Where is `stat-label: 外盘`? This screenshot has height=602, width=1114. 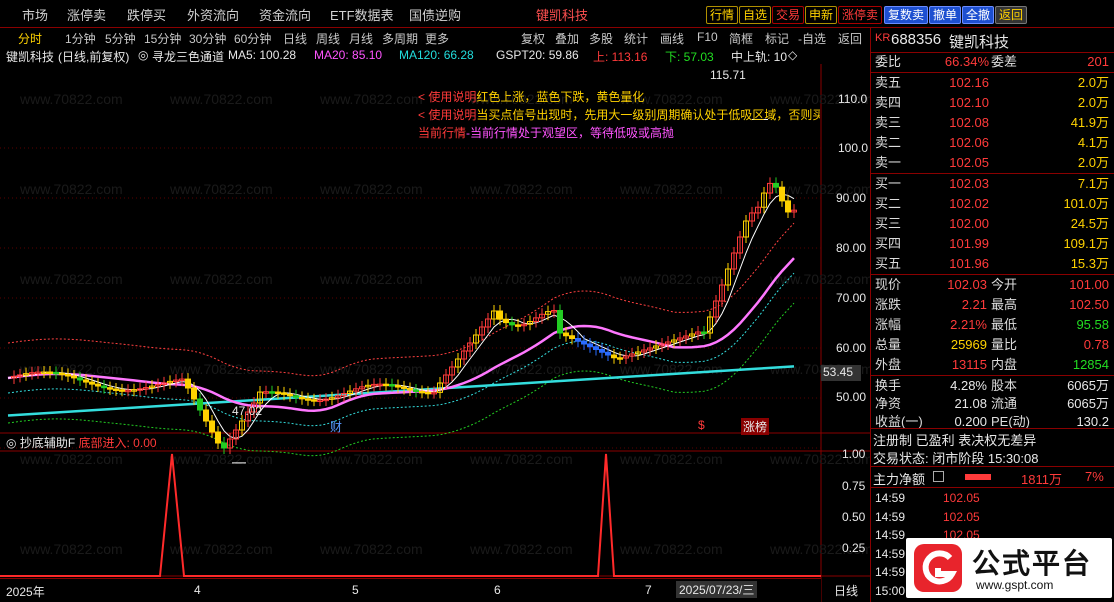
stat-label: 外盘 is located at coordinates (888, 364).